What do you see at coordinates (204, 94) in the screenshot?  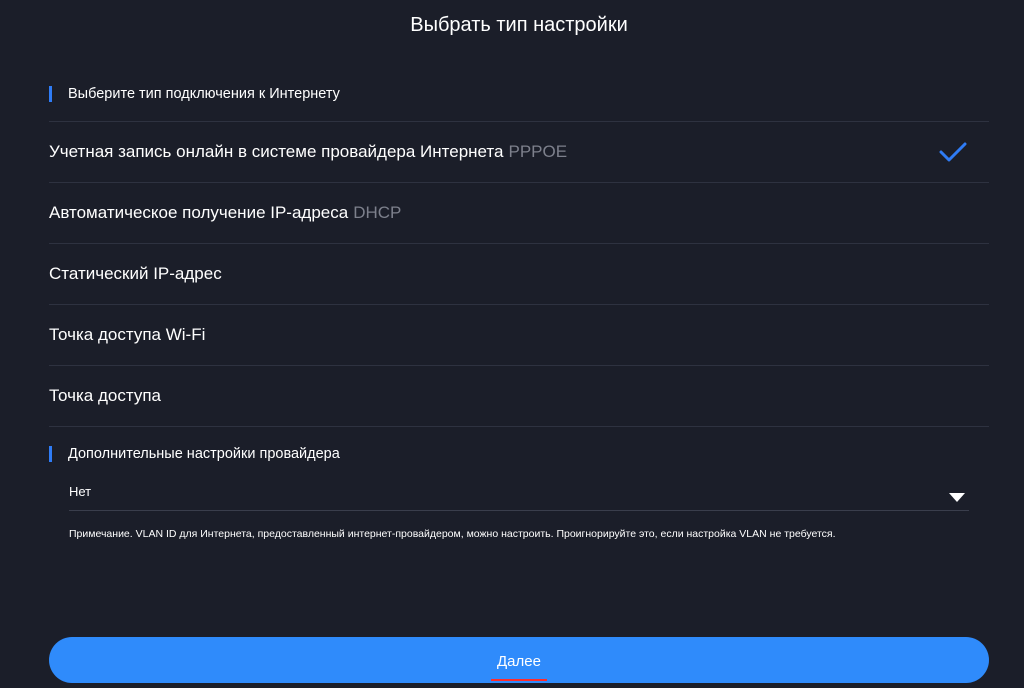 I see `connection-type-section-label: Выберите тип подключения к Интернету` at bounding box center [204, 94].